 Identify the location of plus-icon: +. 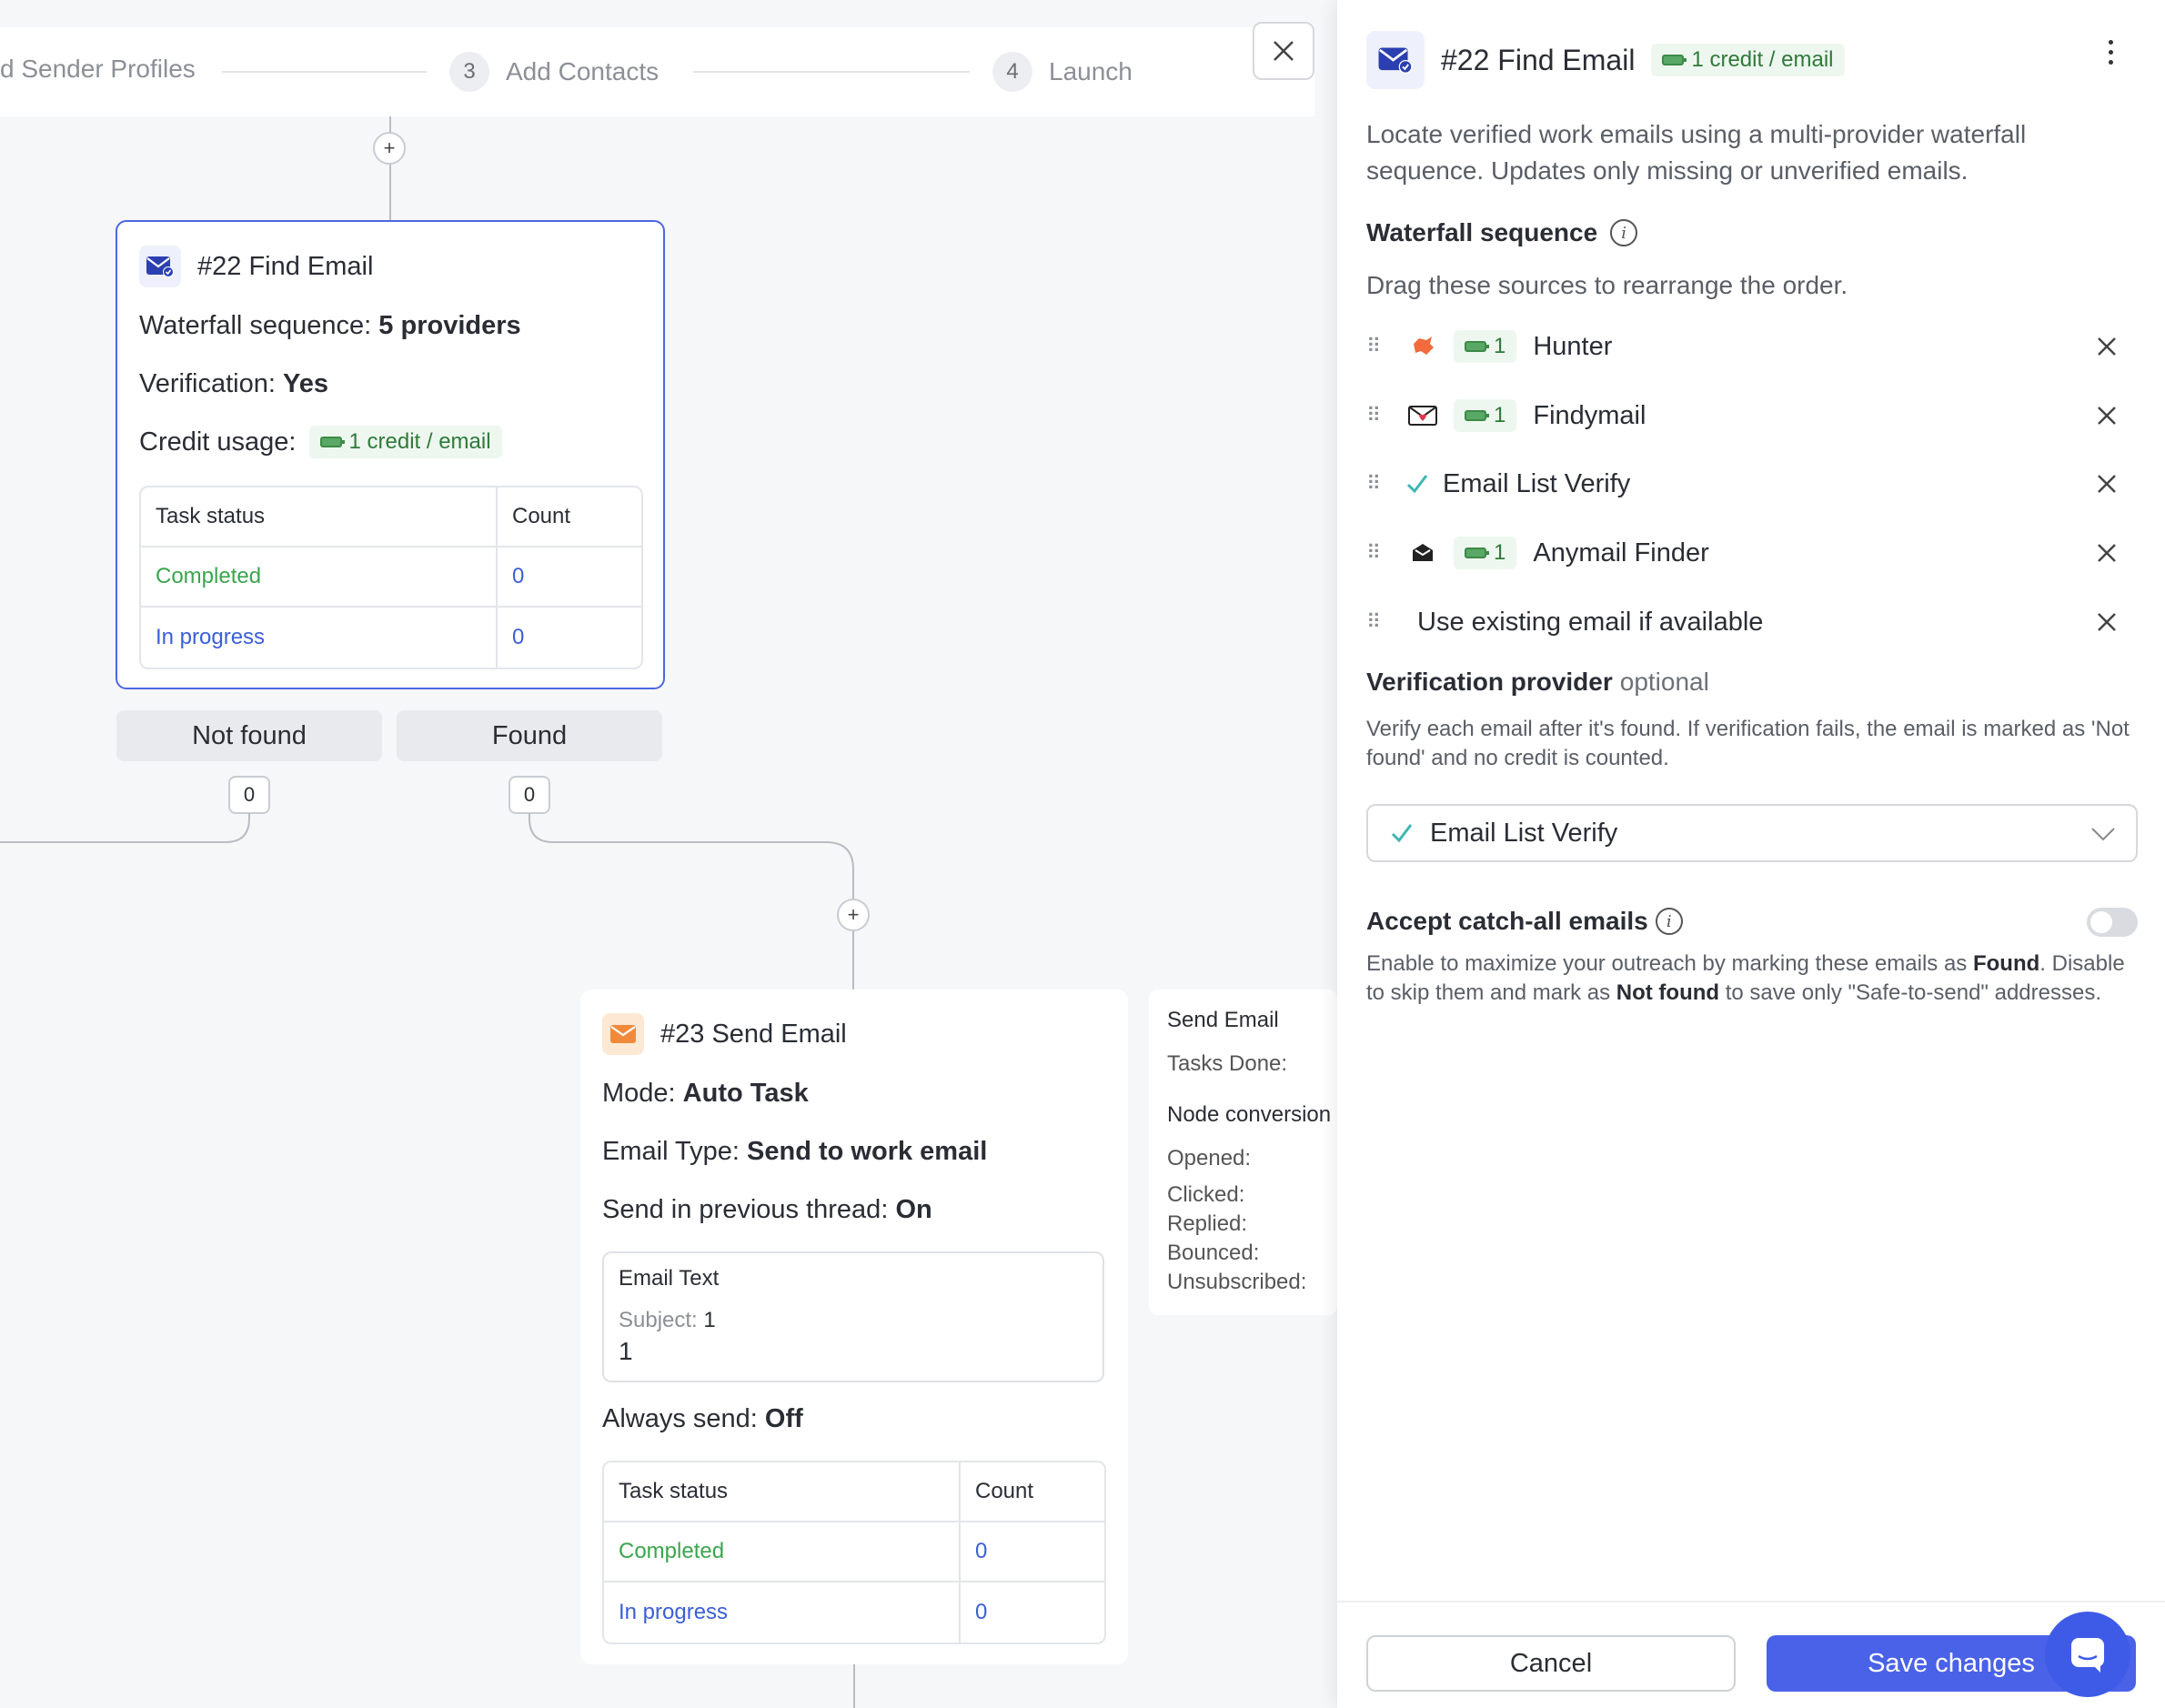
(389, 147).